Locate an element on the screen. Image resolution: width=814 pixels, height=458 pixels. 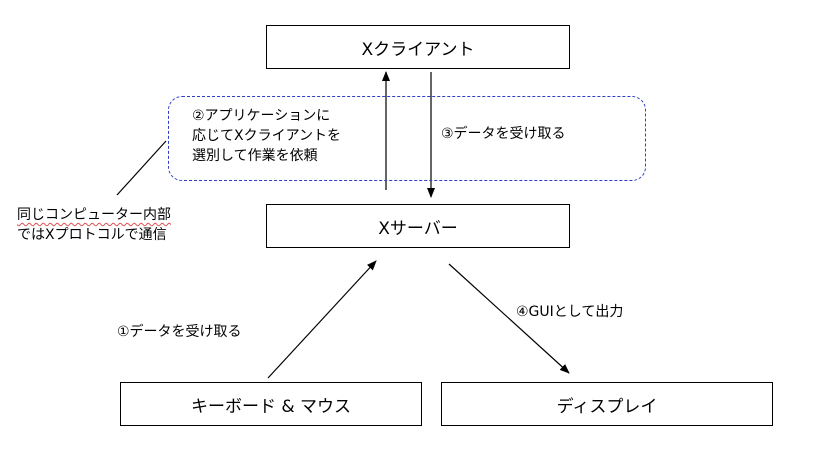
display-box: ディスプレイ is located at coordinates (607, 404).